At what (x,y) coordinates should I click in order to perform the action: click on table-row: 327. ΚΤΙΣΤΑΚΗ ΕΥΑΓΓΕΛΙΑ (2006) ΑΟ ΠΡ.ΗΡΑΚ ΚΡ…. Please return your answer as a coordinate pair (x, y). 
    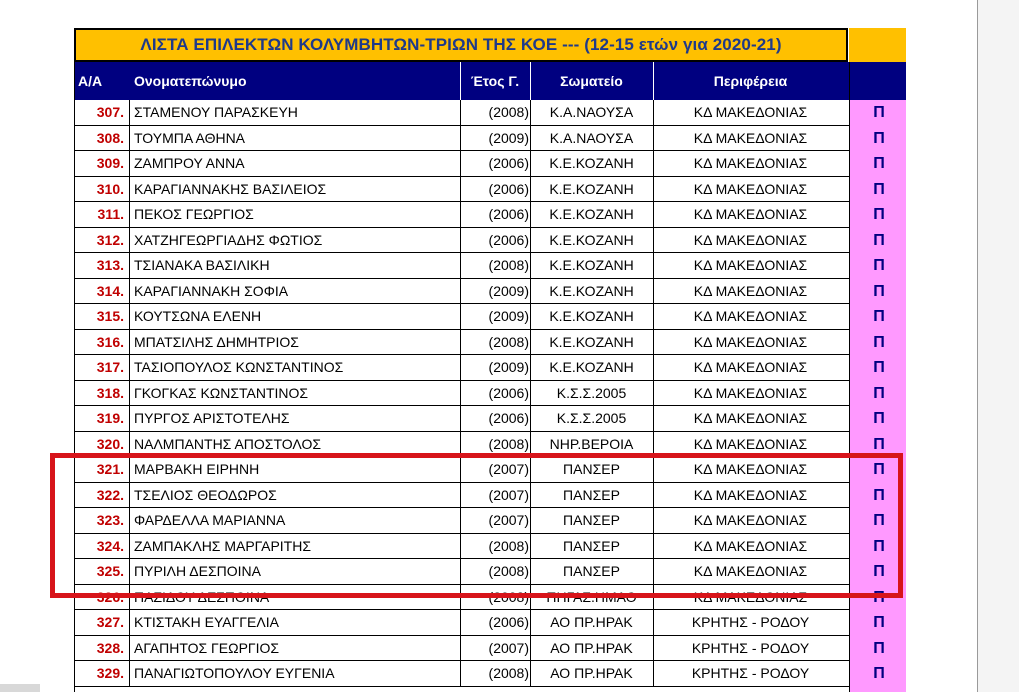
    Looking at the image, I should click on (462, 623).